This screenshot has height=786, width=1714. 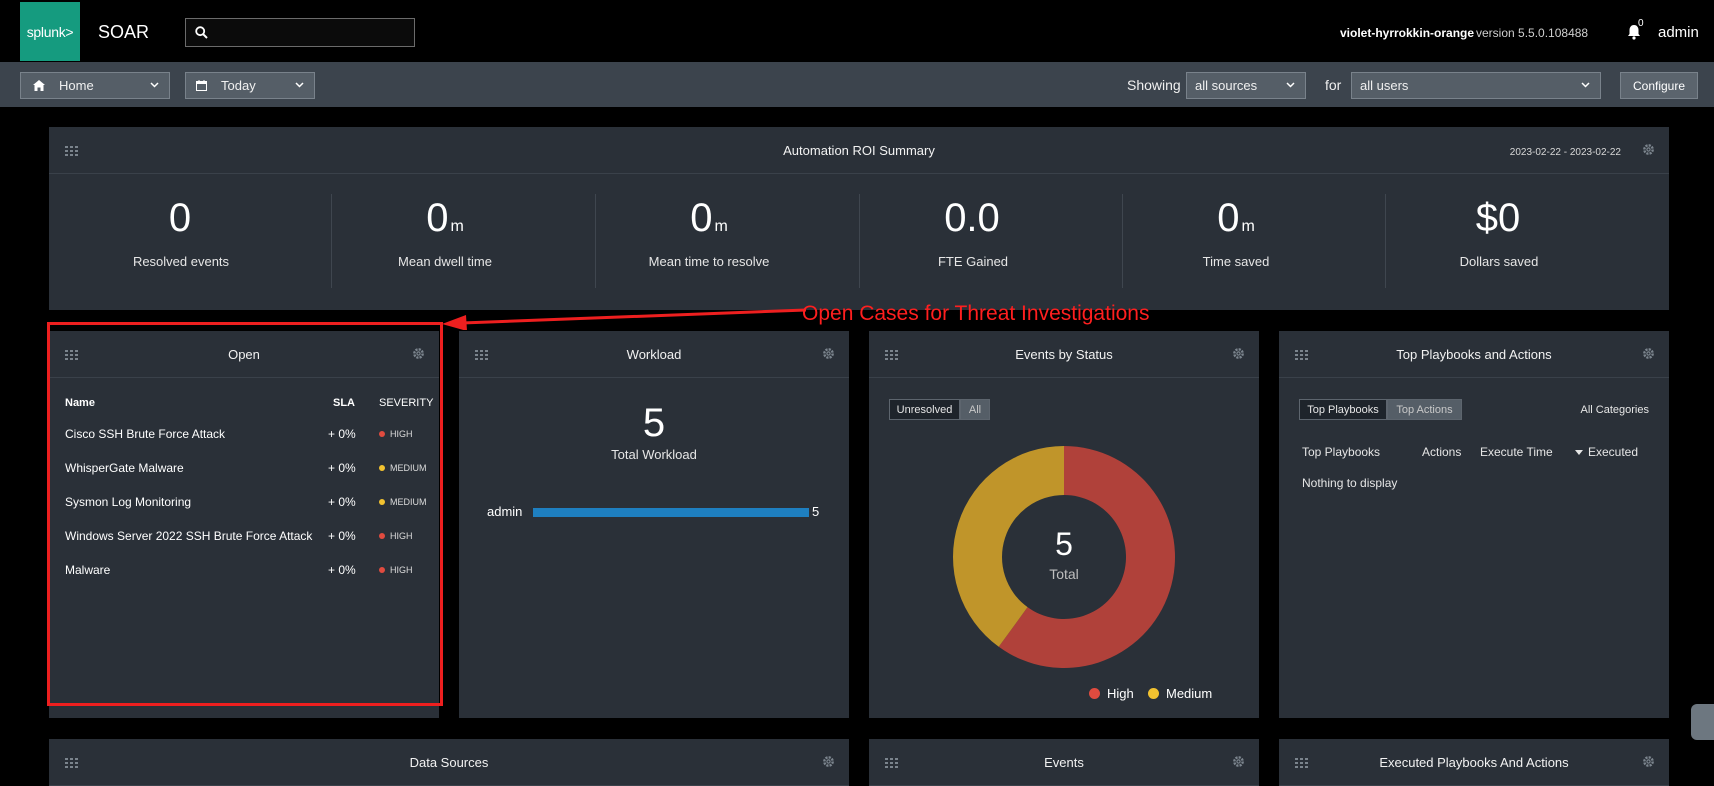 I want to click on for-label: for, so click(x=1333, y=85).